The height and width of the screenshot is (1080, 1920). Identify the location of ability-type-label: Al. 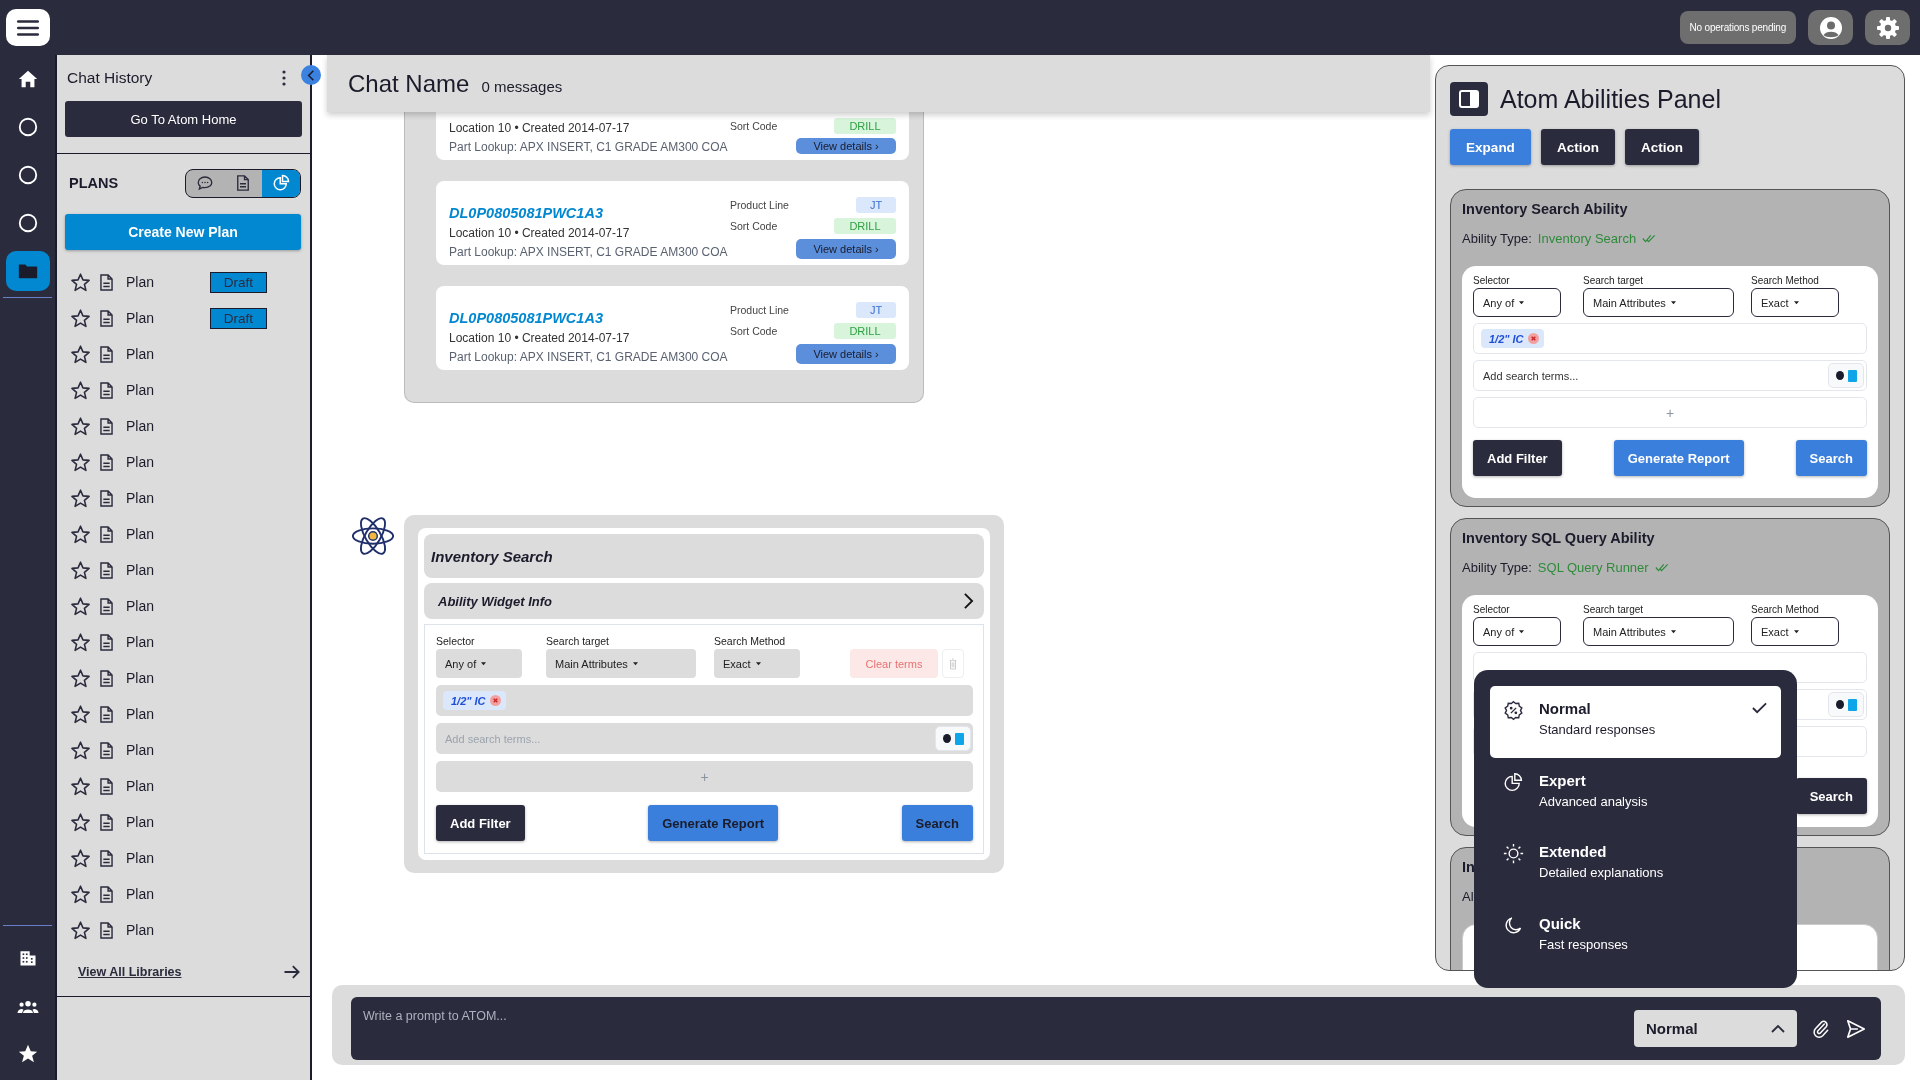
(1468, 896).